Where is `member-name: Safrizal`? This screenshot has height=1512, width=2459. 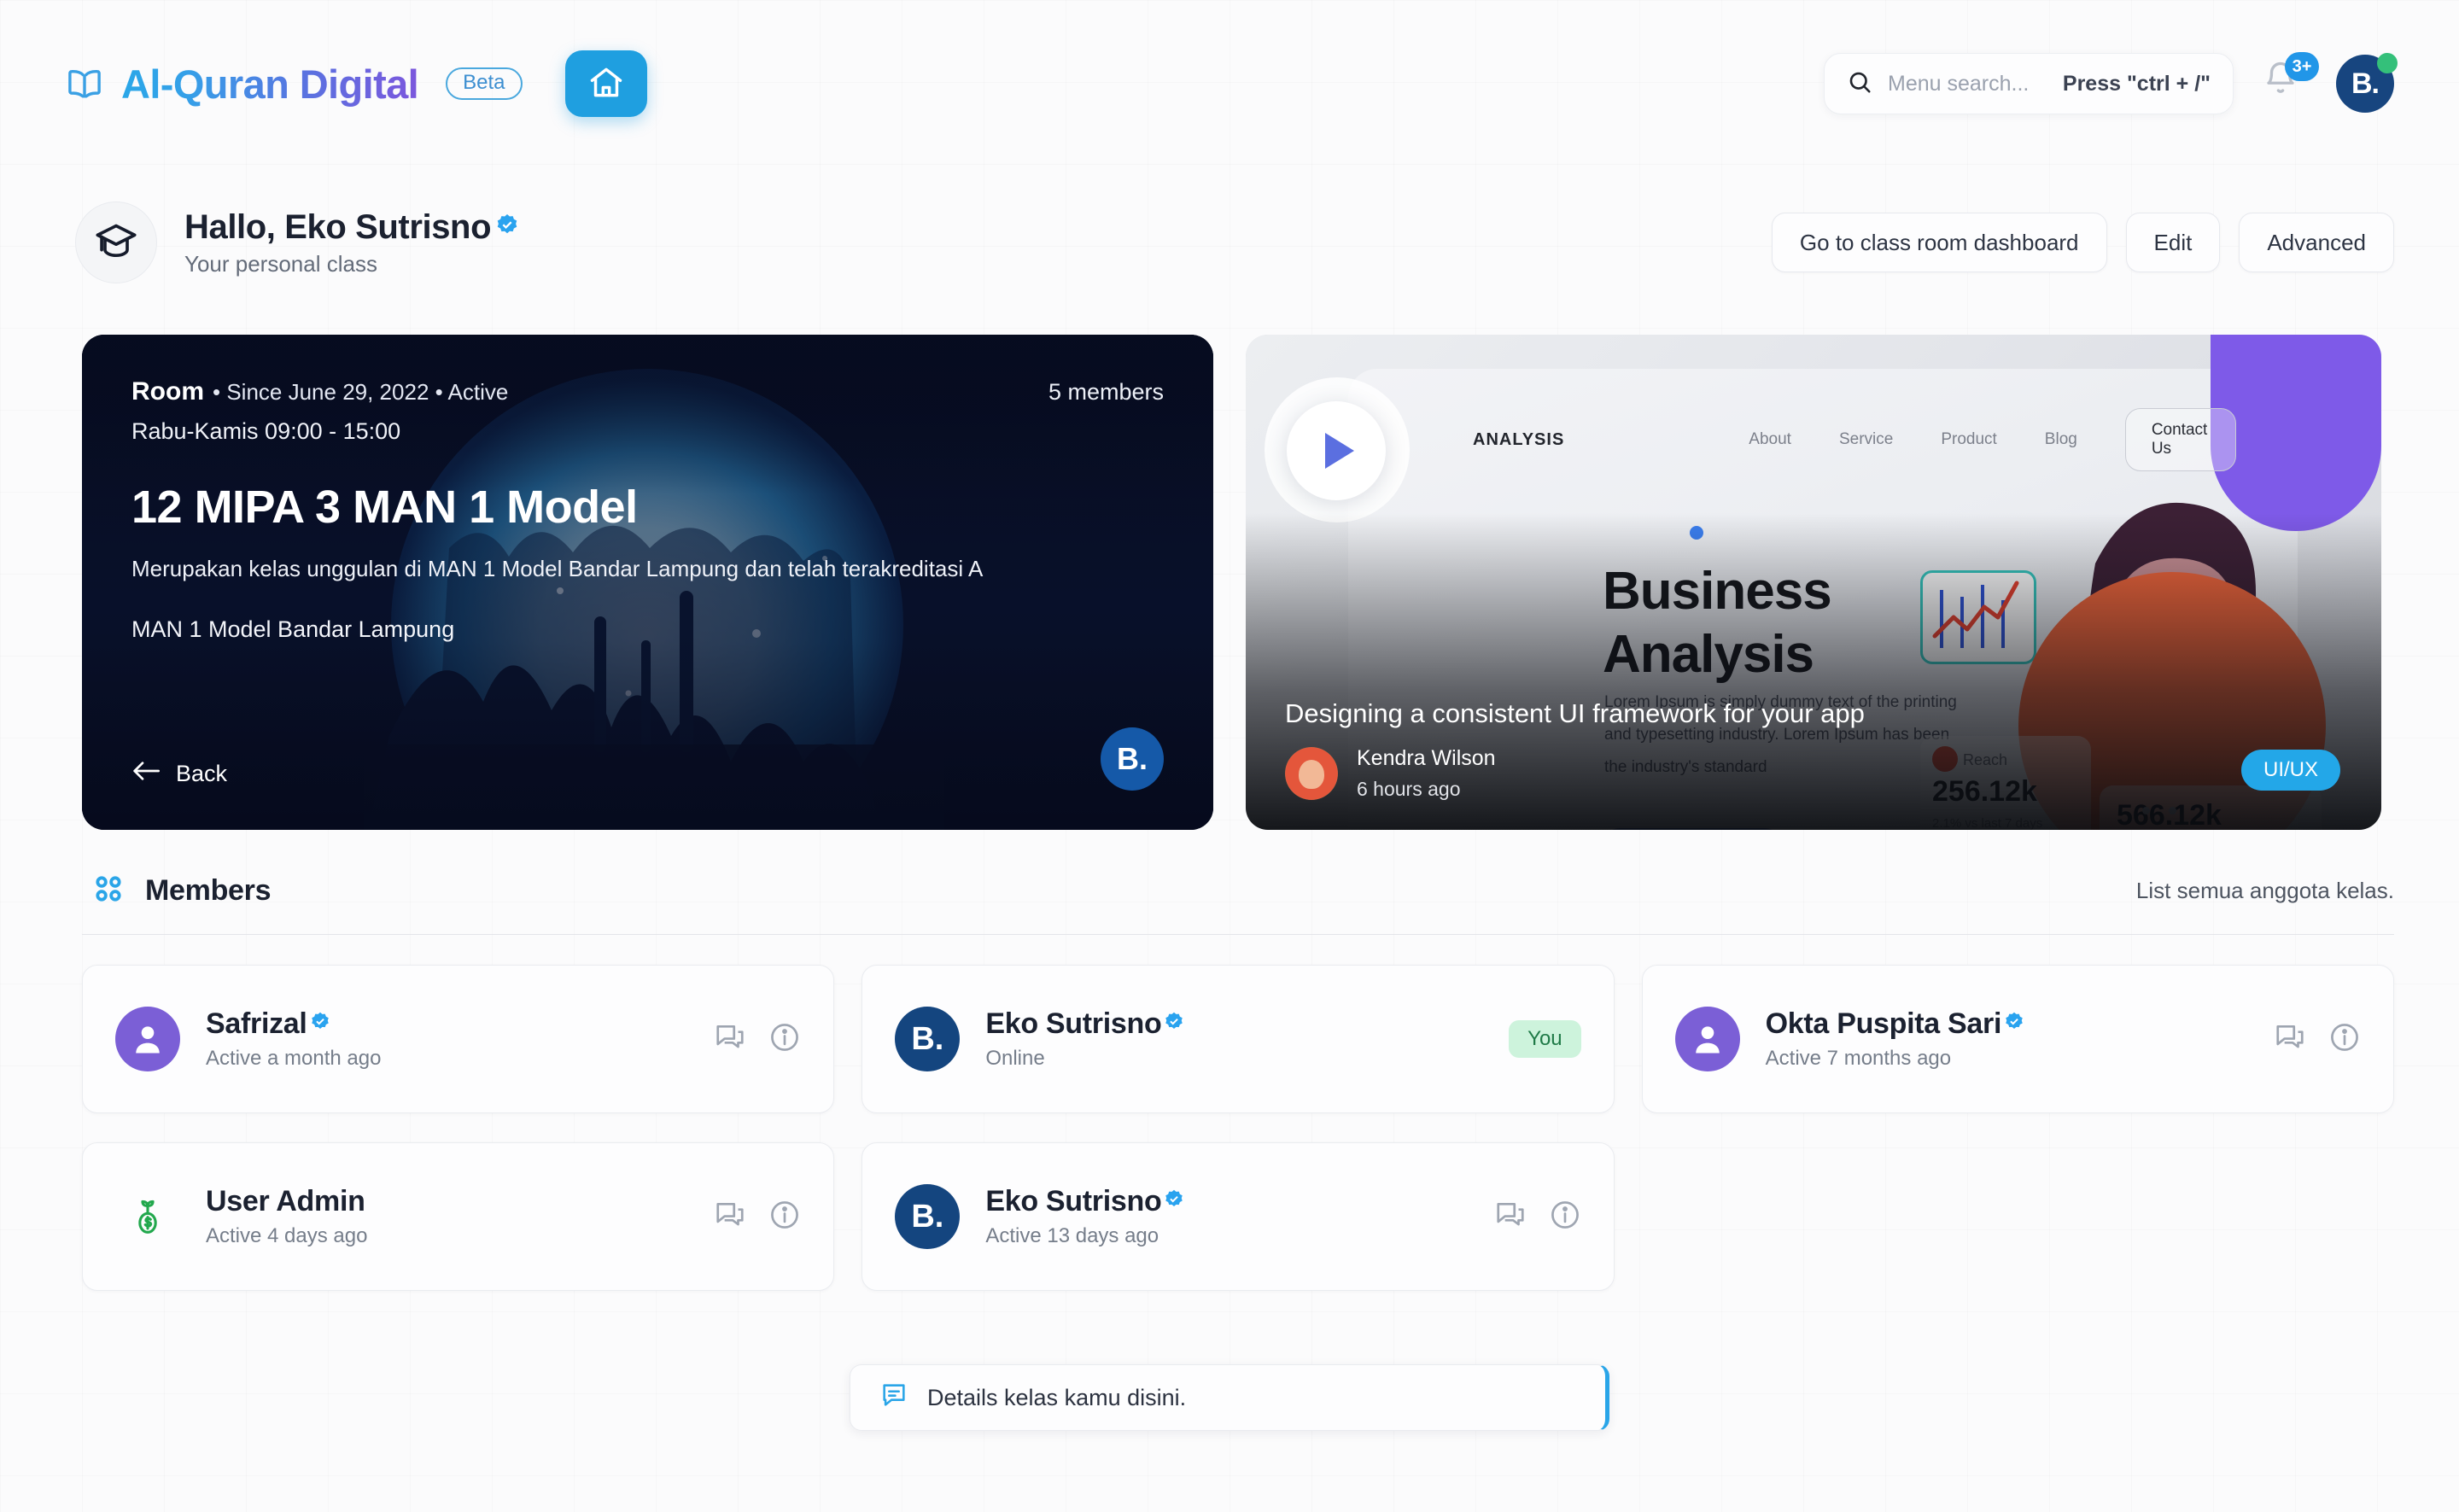
member-name: Safrizal is located at coordinates (293, 1024).